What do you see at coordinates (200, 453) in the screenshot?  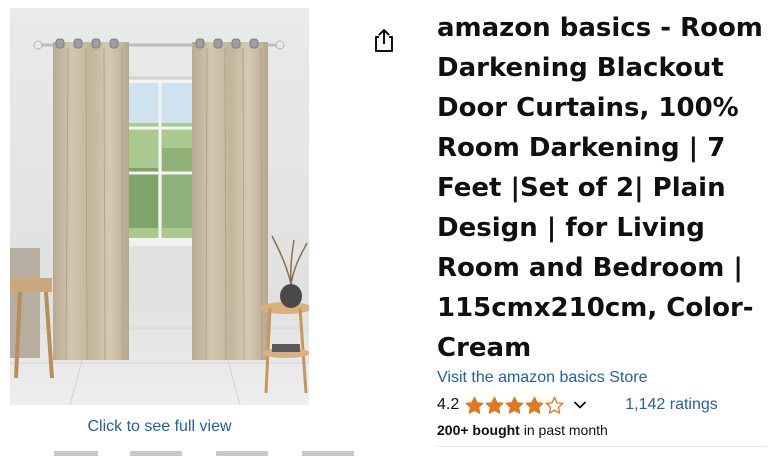 I see `thumbnail-strip` at bounding box center [200, 453].